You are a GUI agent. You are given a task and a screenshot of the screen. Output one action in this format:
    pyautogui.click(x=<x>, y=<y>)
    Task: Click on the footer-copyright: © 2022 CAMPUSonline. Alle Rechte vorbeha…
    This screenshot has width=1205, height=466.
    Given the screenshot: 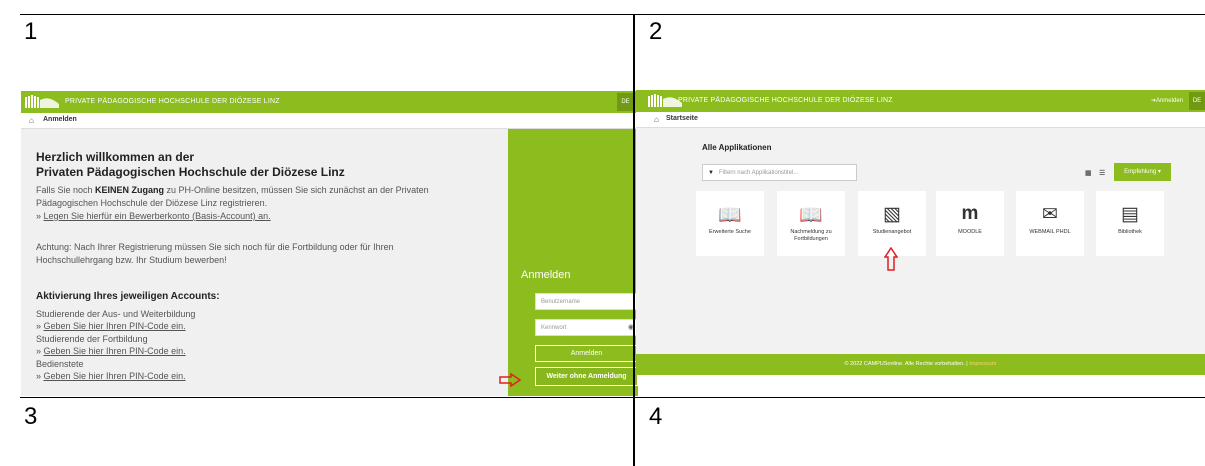 What is the action you would take?
    pyautogui.click(x=907, y=364)
    